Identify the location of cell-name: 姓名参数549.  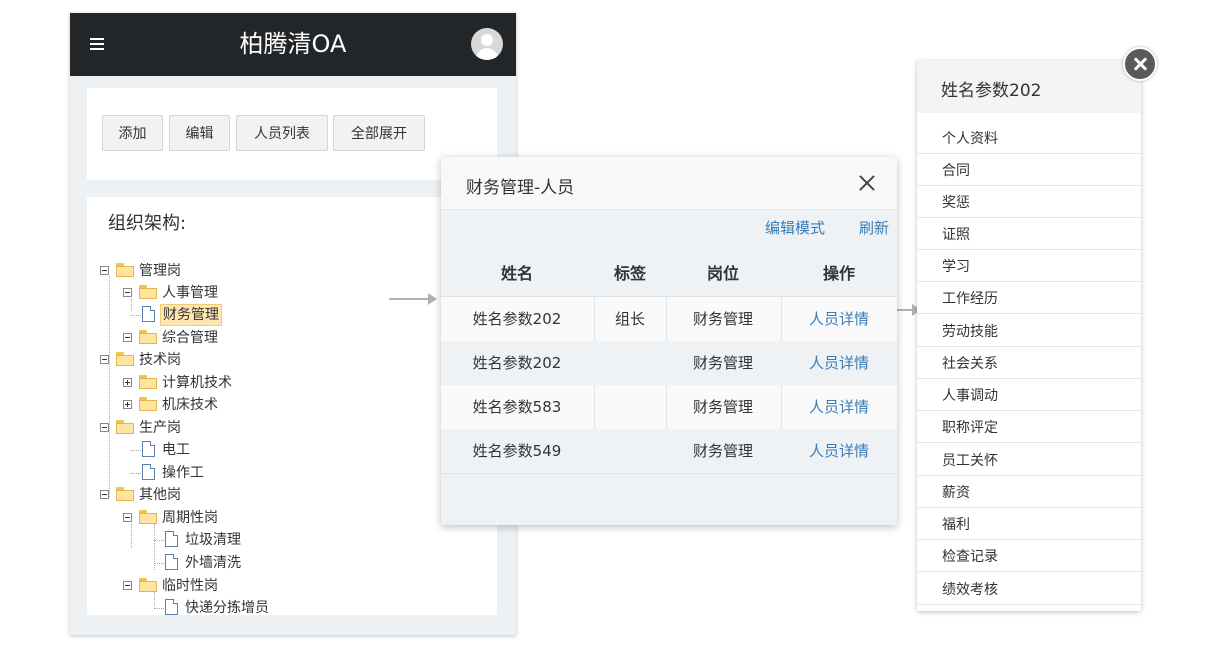
(517, 451).